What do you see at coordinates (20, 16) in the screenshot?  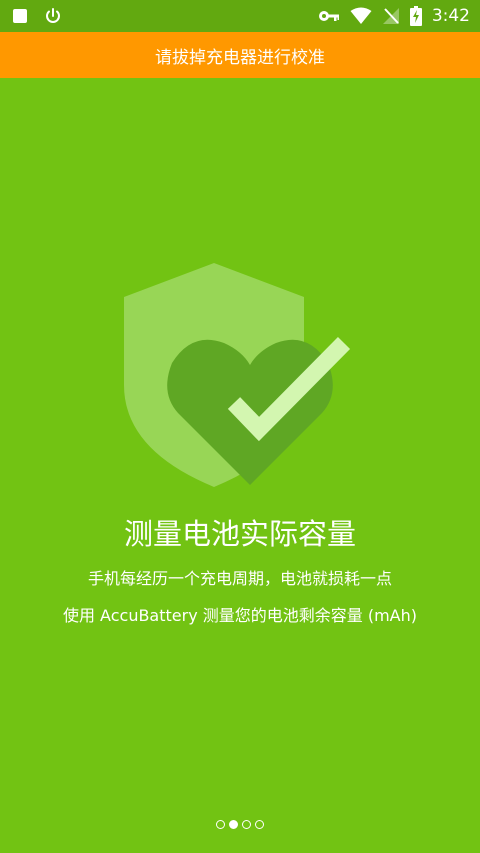 I see `stop-icon` at bounding box center [20, 16].